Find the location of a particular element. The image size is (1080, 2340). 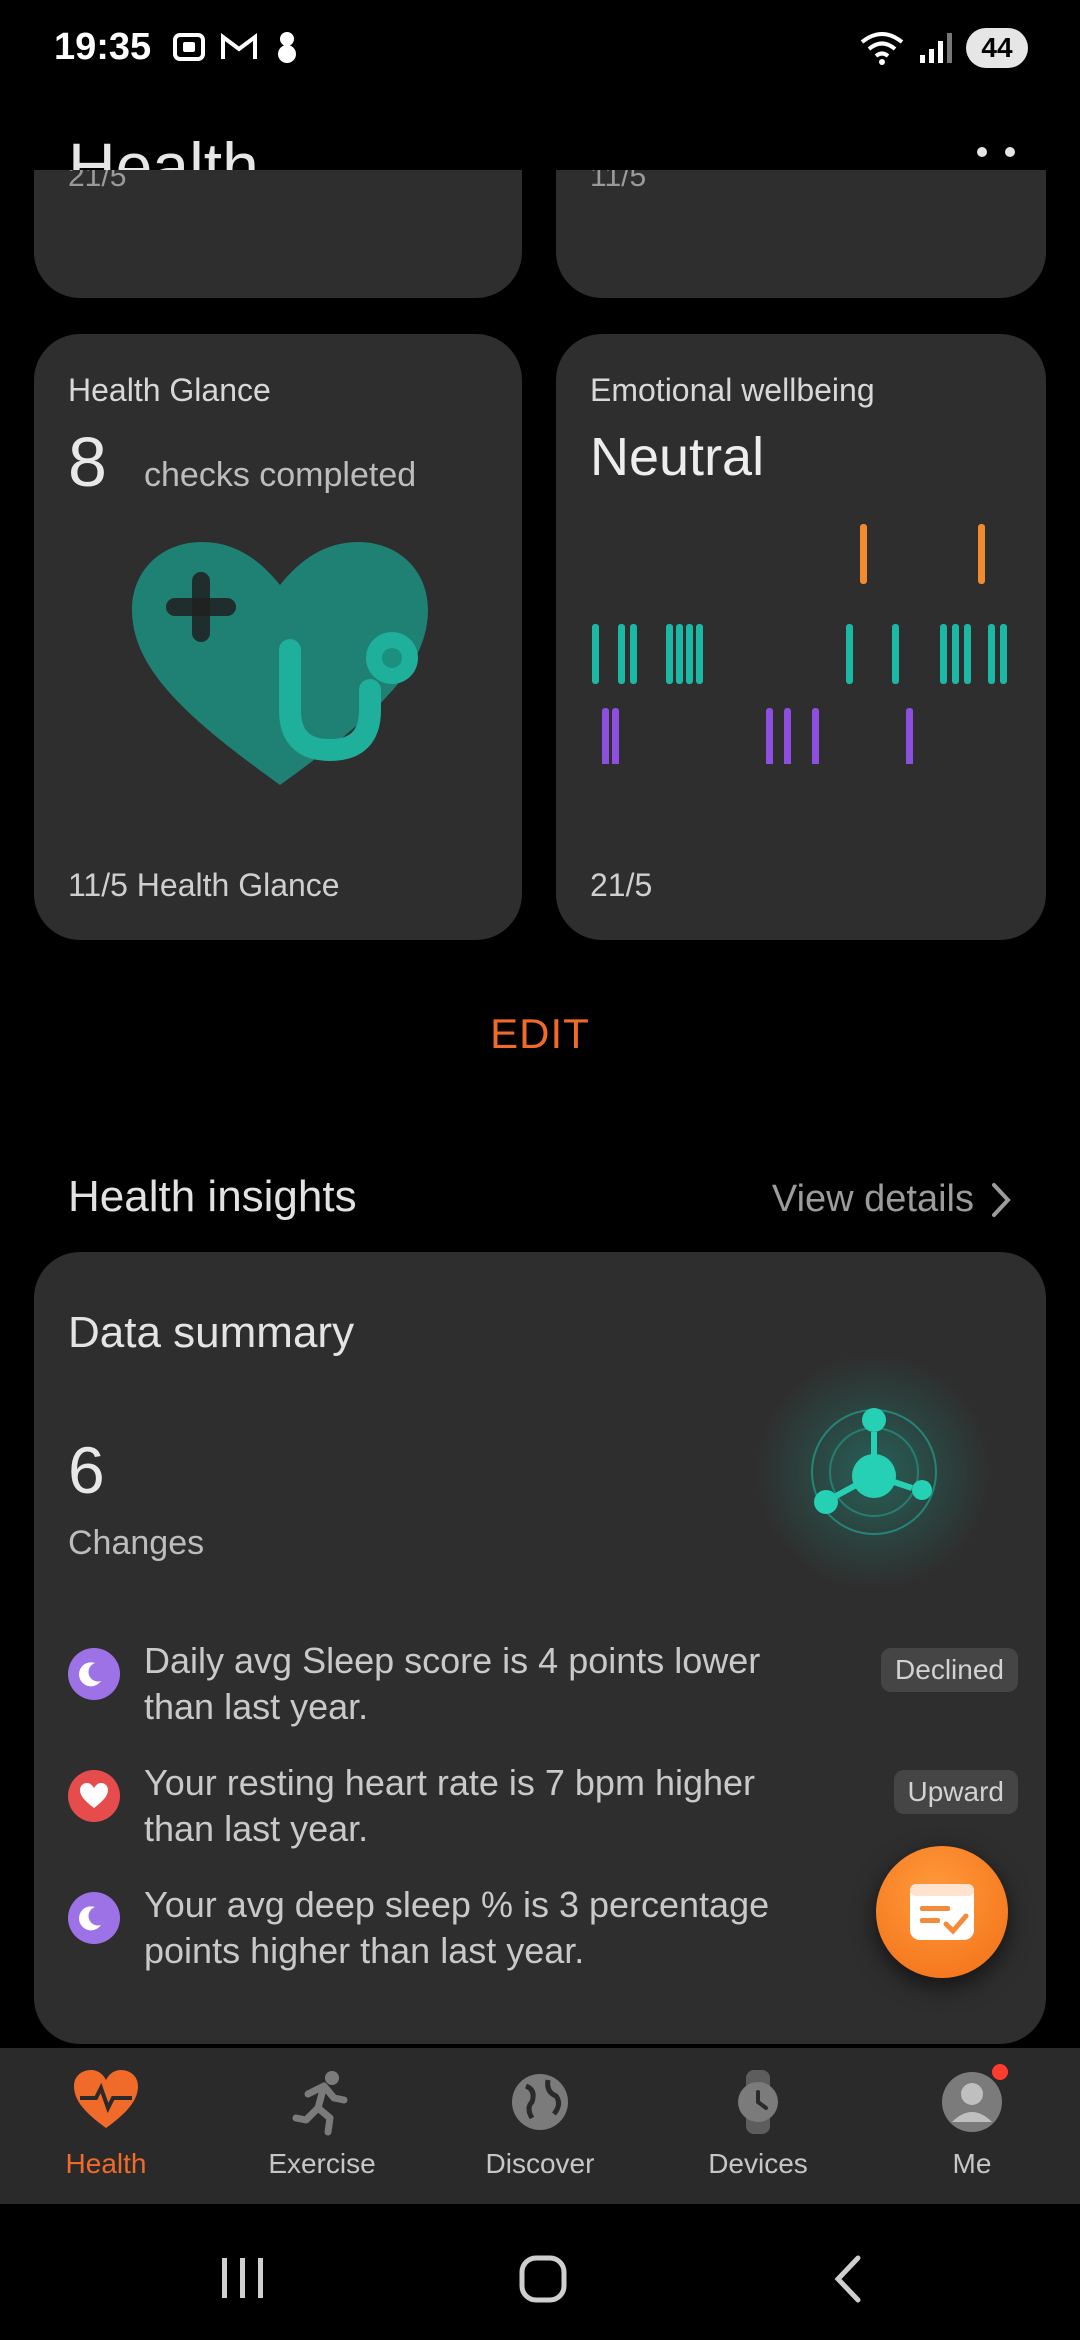

nav-item-devices: Devices is located at coordinates (758, 2124).